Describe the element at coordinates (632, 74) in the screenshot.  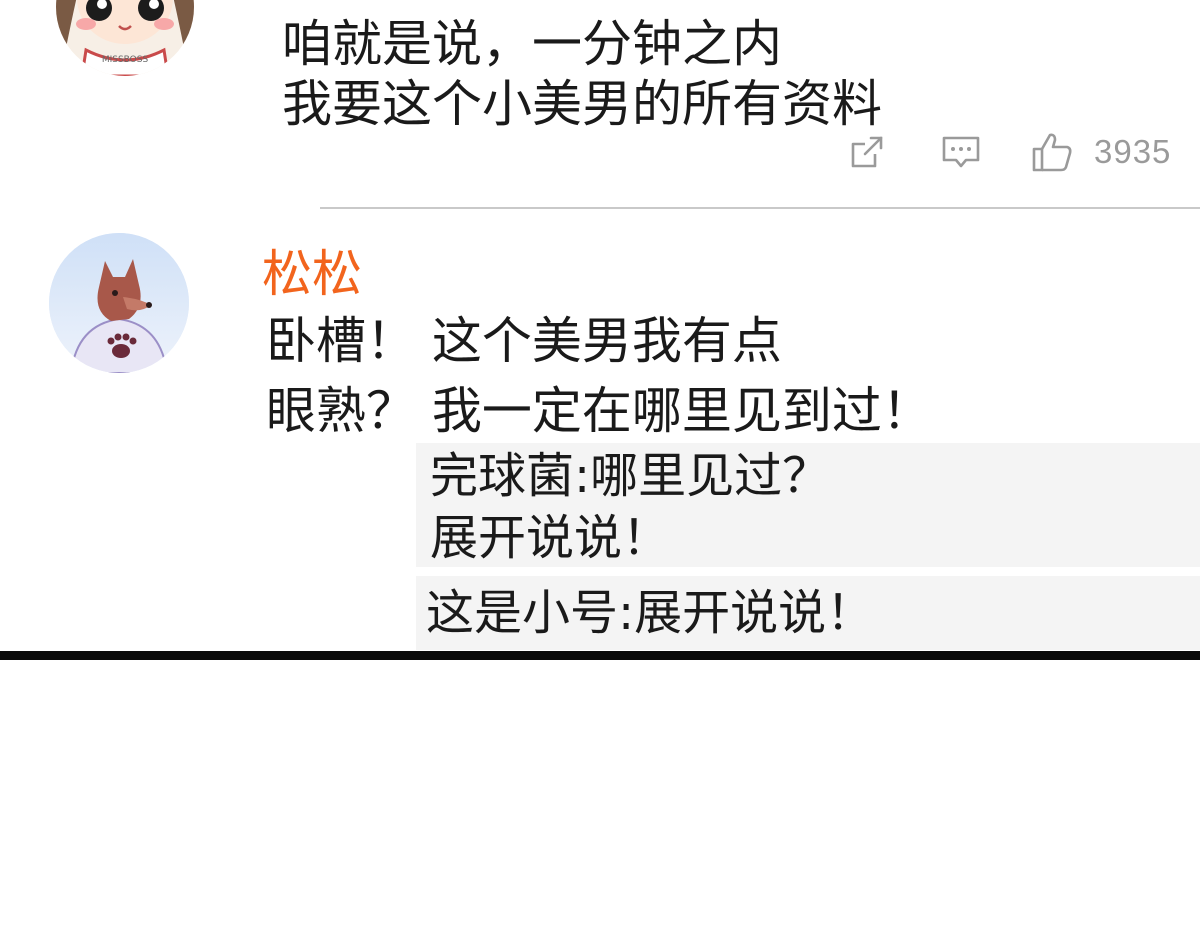
I see `comment-text: 咱就是说，一分钟之内 我要这个小美男的所有资料` at that location.